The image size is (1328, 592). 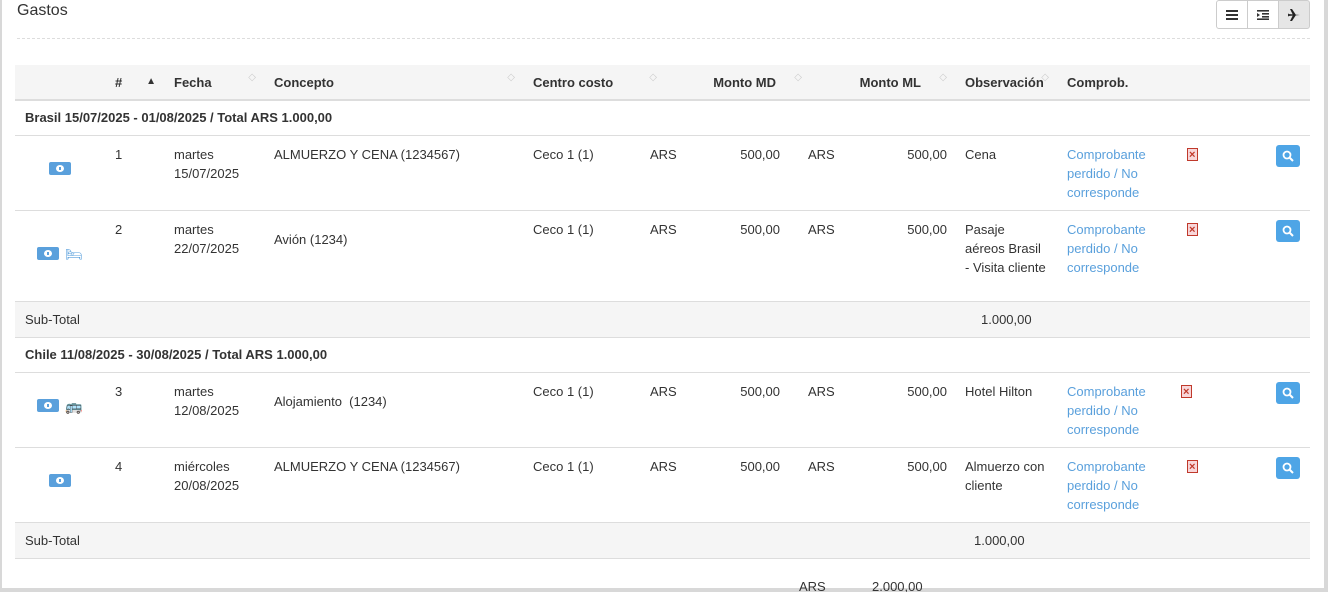 What do you see at coordinates (74, 253) in the screenshot?
I see `bed-icon: 🛏` at bounding box center [74, 253].